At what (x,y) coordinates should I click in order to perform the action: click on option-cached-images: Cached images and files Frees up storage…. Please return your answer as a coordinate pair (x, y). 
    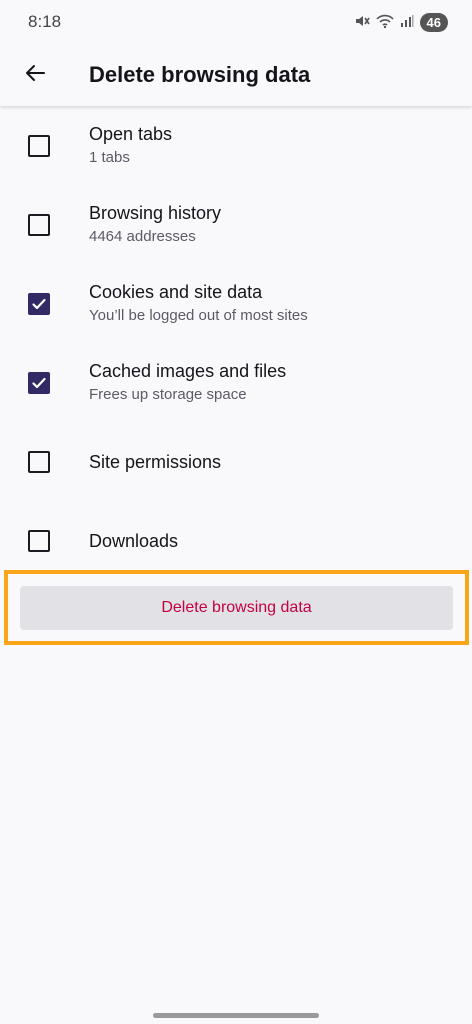
    Looking at the image, I should click on (236, 382).